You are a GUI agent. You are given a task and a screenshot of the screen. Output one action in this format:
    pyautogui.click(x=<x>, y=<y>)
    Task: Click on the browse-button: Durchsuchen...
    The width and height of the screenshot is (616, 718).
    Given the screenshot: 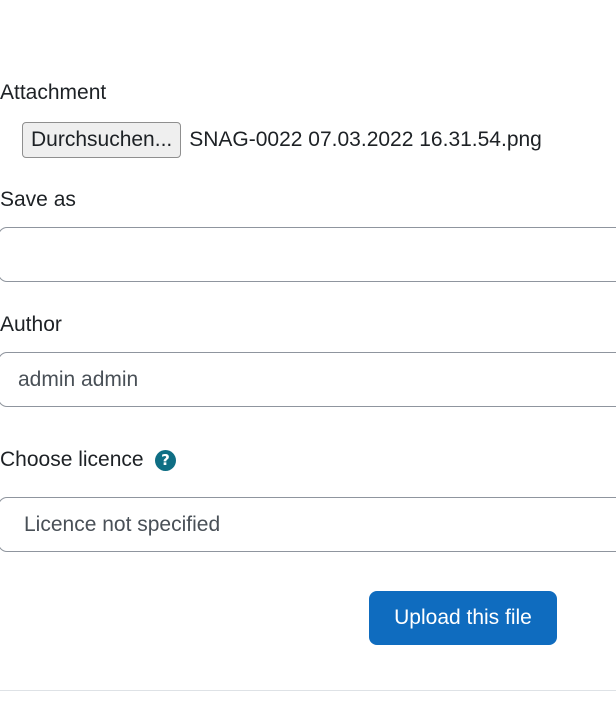 What is the action you would take?
    pyautogui.click(x=102, y=140)
    